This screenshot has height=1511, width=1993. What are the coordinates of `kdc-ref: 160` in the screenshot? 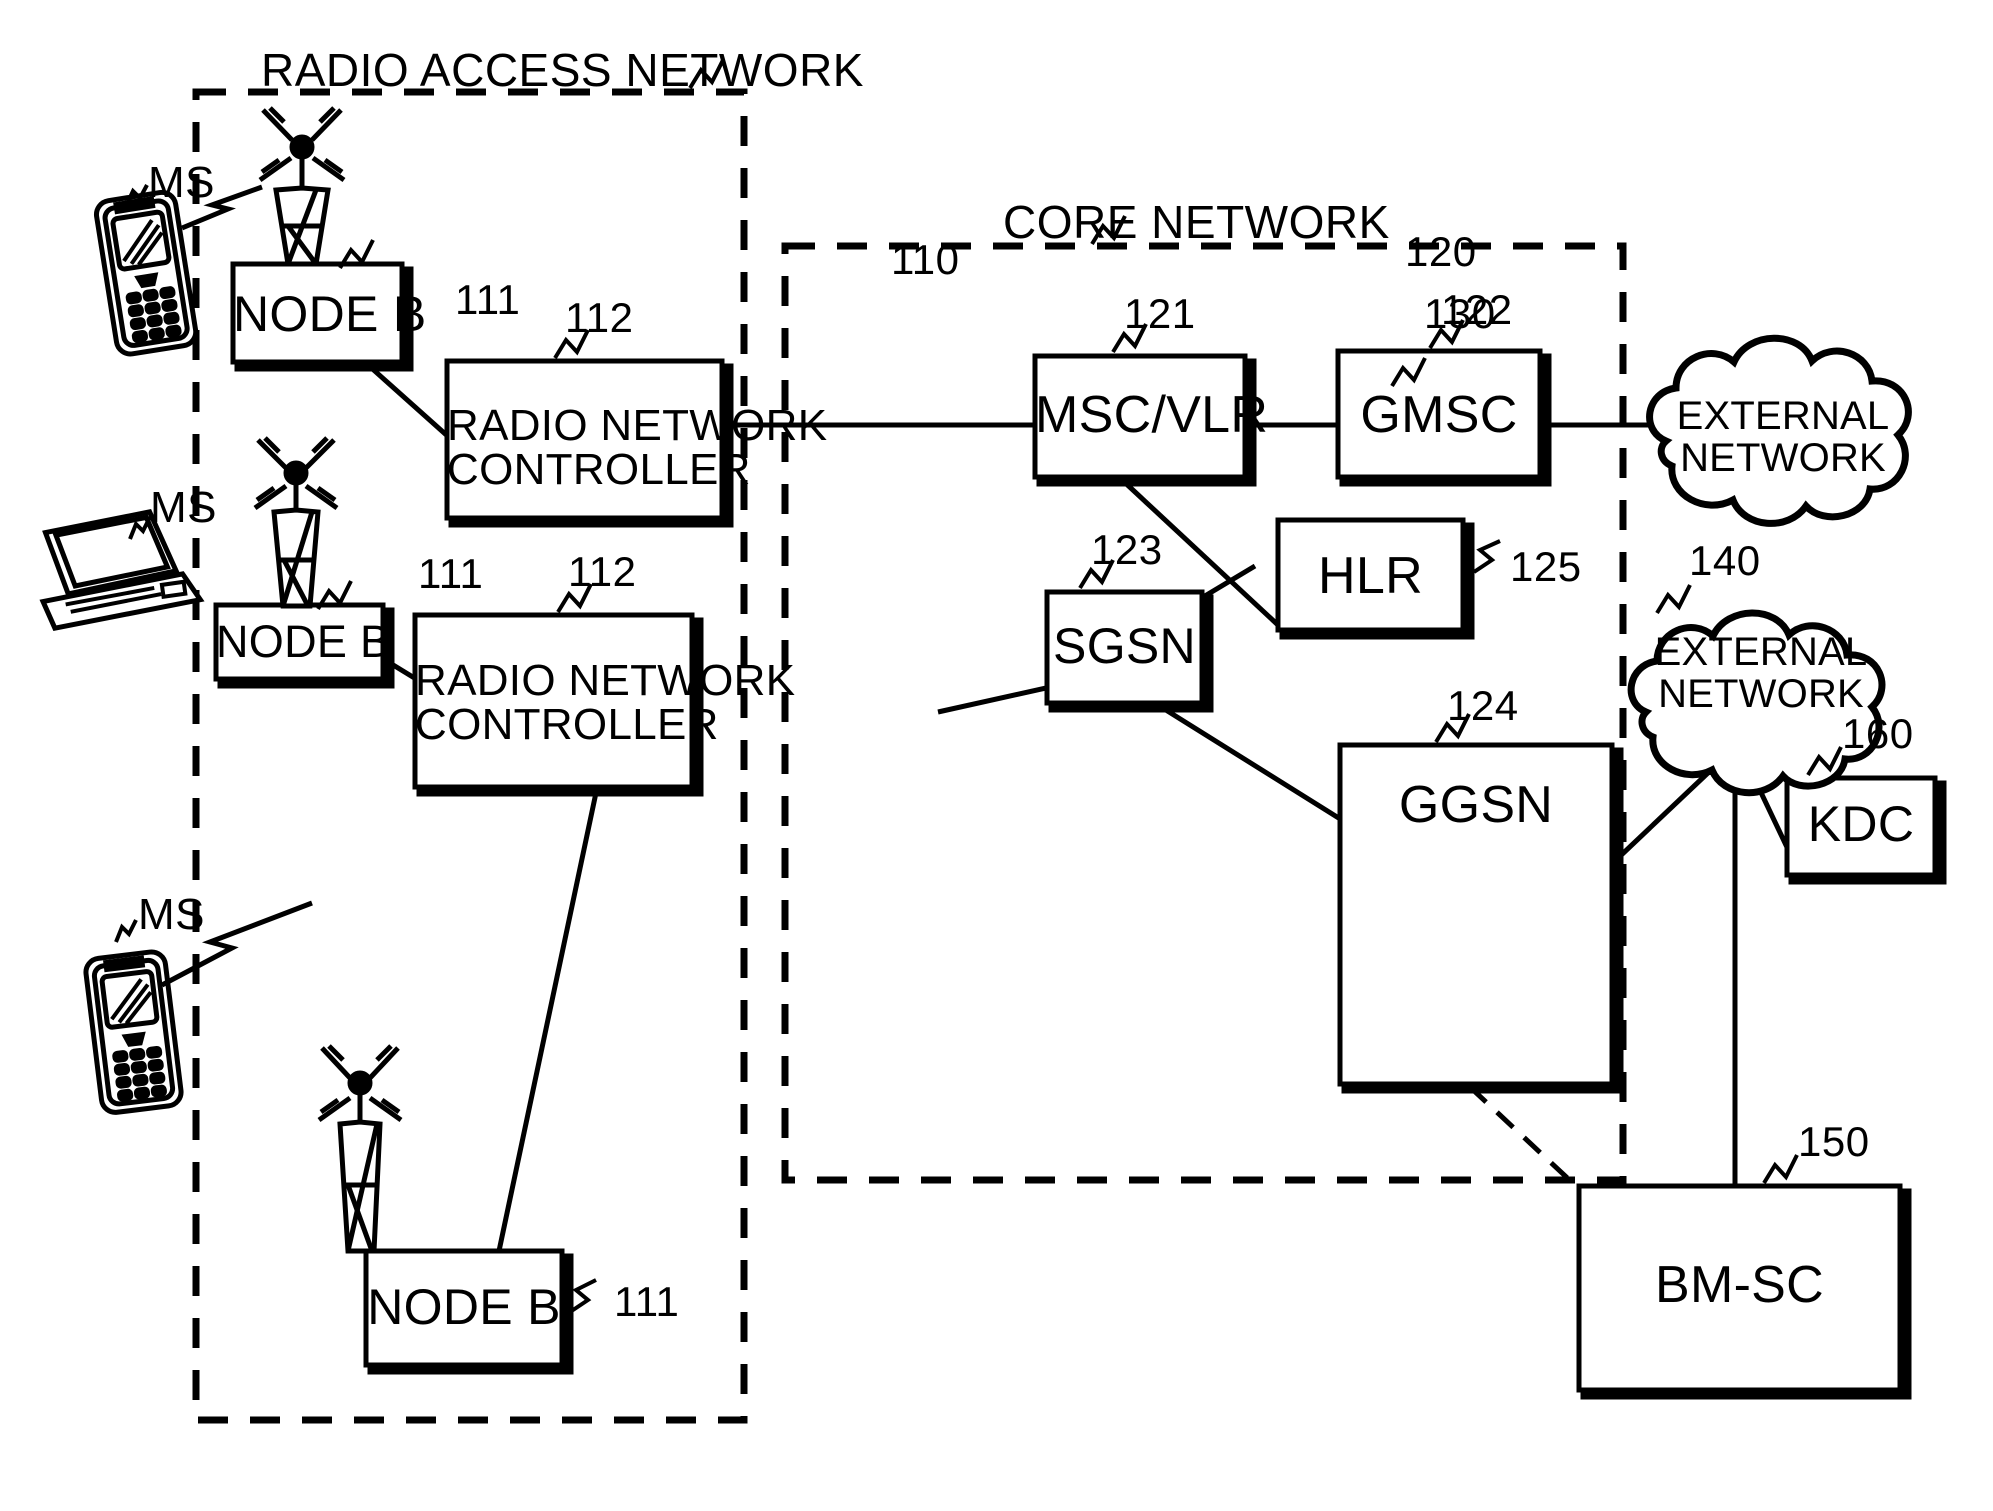 It's located at (1878, 733).